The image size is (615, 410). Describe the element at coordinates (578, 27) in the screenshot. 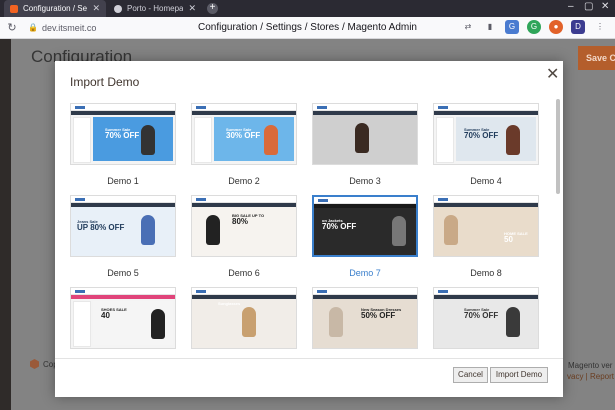

I see `addon-d-icon: D` at that location.